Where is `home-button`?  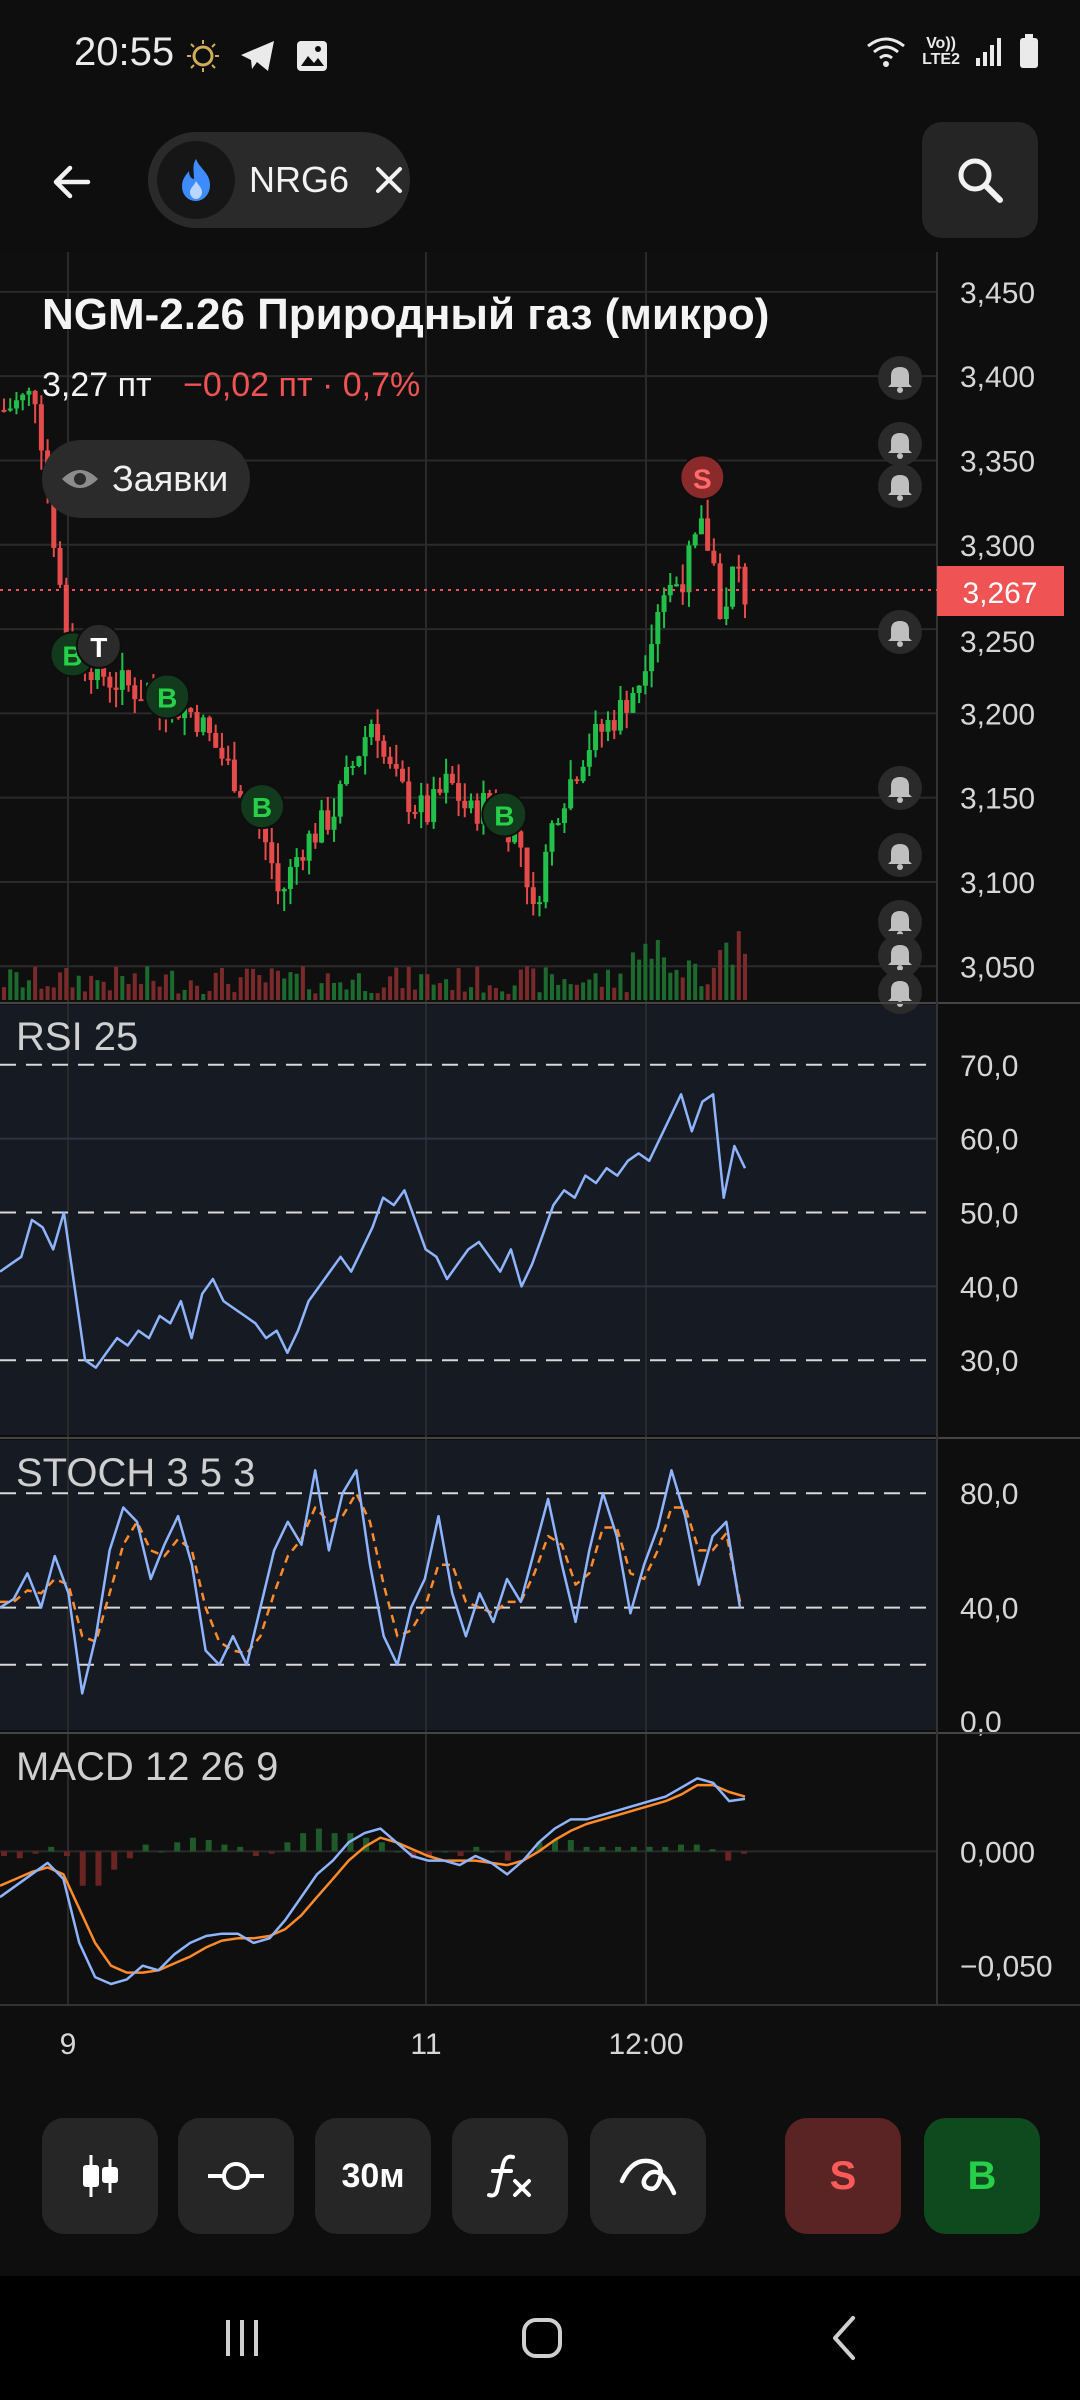 home-button is located at coordinates (542, 2338).